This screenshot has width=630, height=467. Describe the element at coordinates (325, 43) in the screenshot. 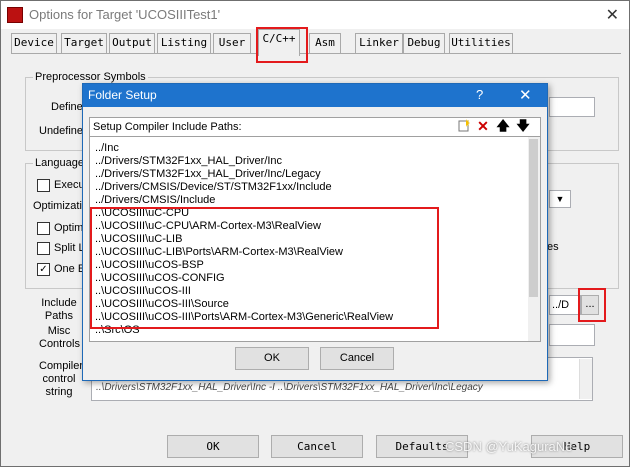

I see `tab-asm: Asm` at that location.